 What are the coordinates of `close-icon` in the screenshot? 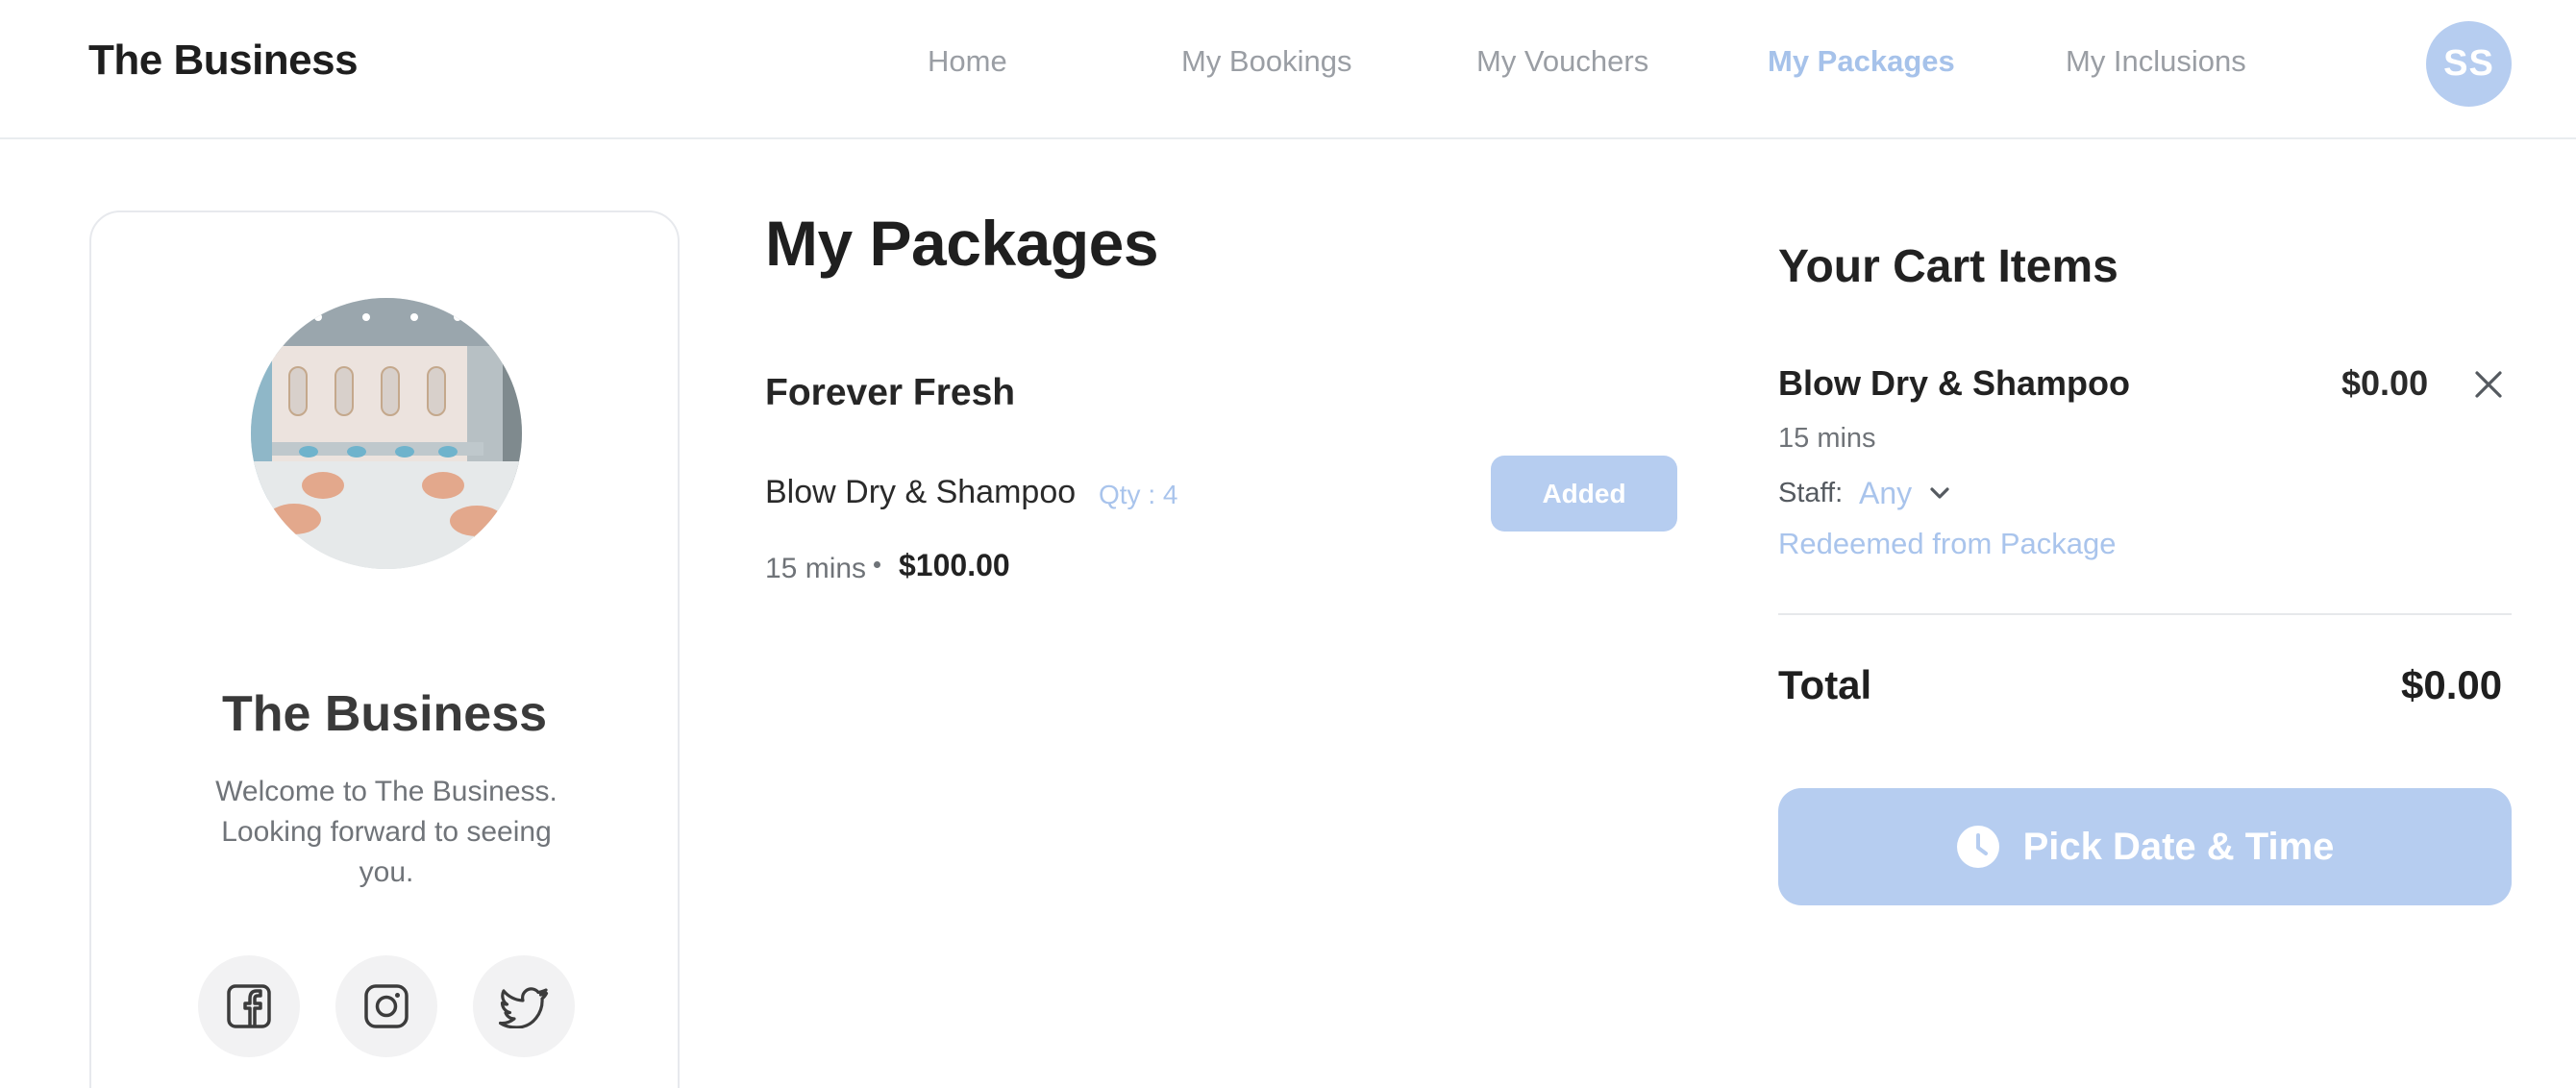 It's located at (2489, 384).